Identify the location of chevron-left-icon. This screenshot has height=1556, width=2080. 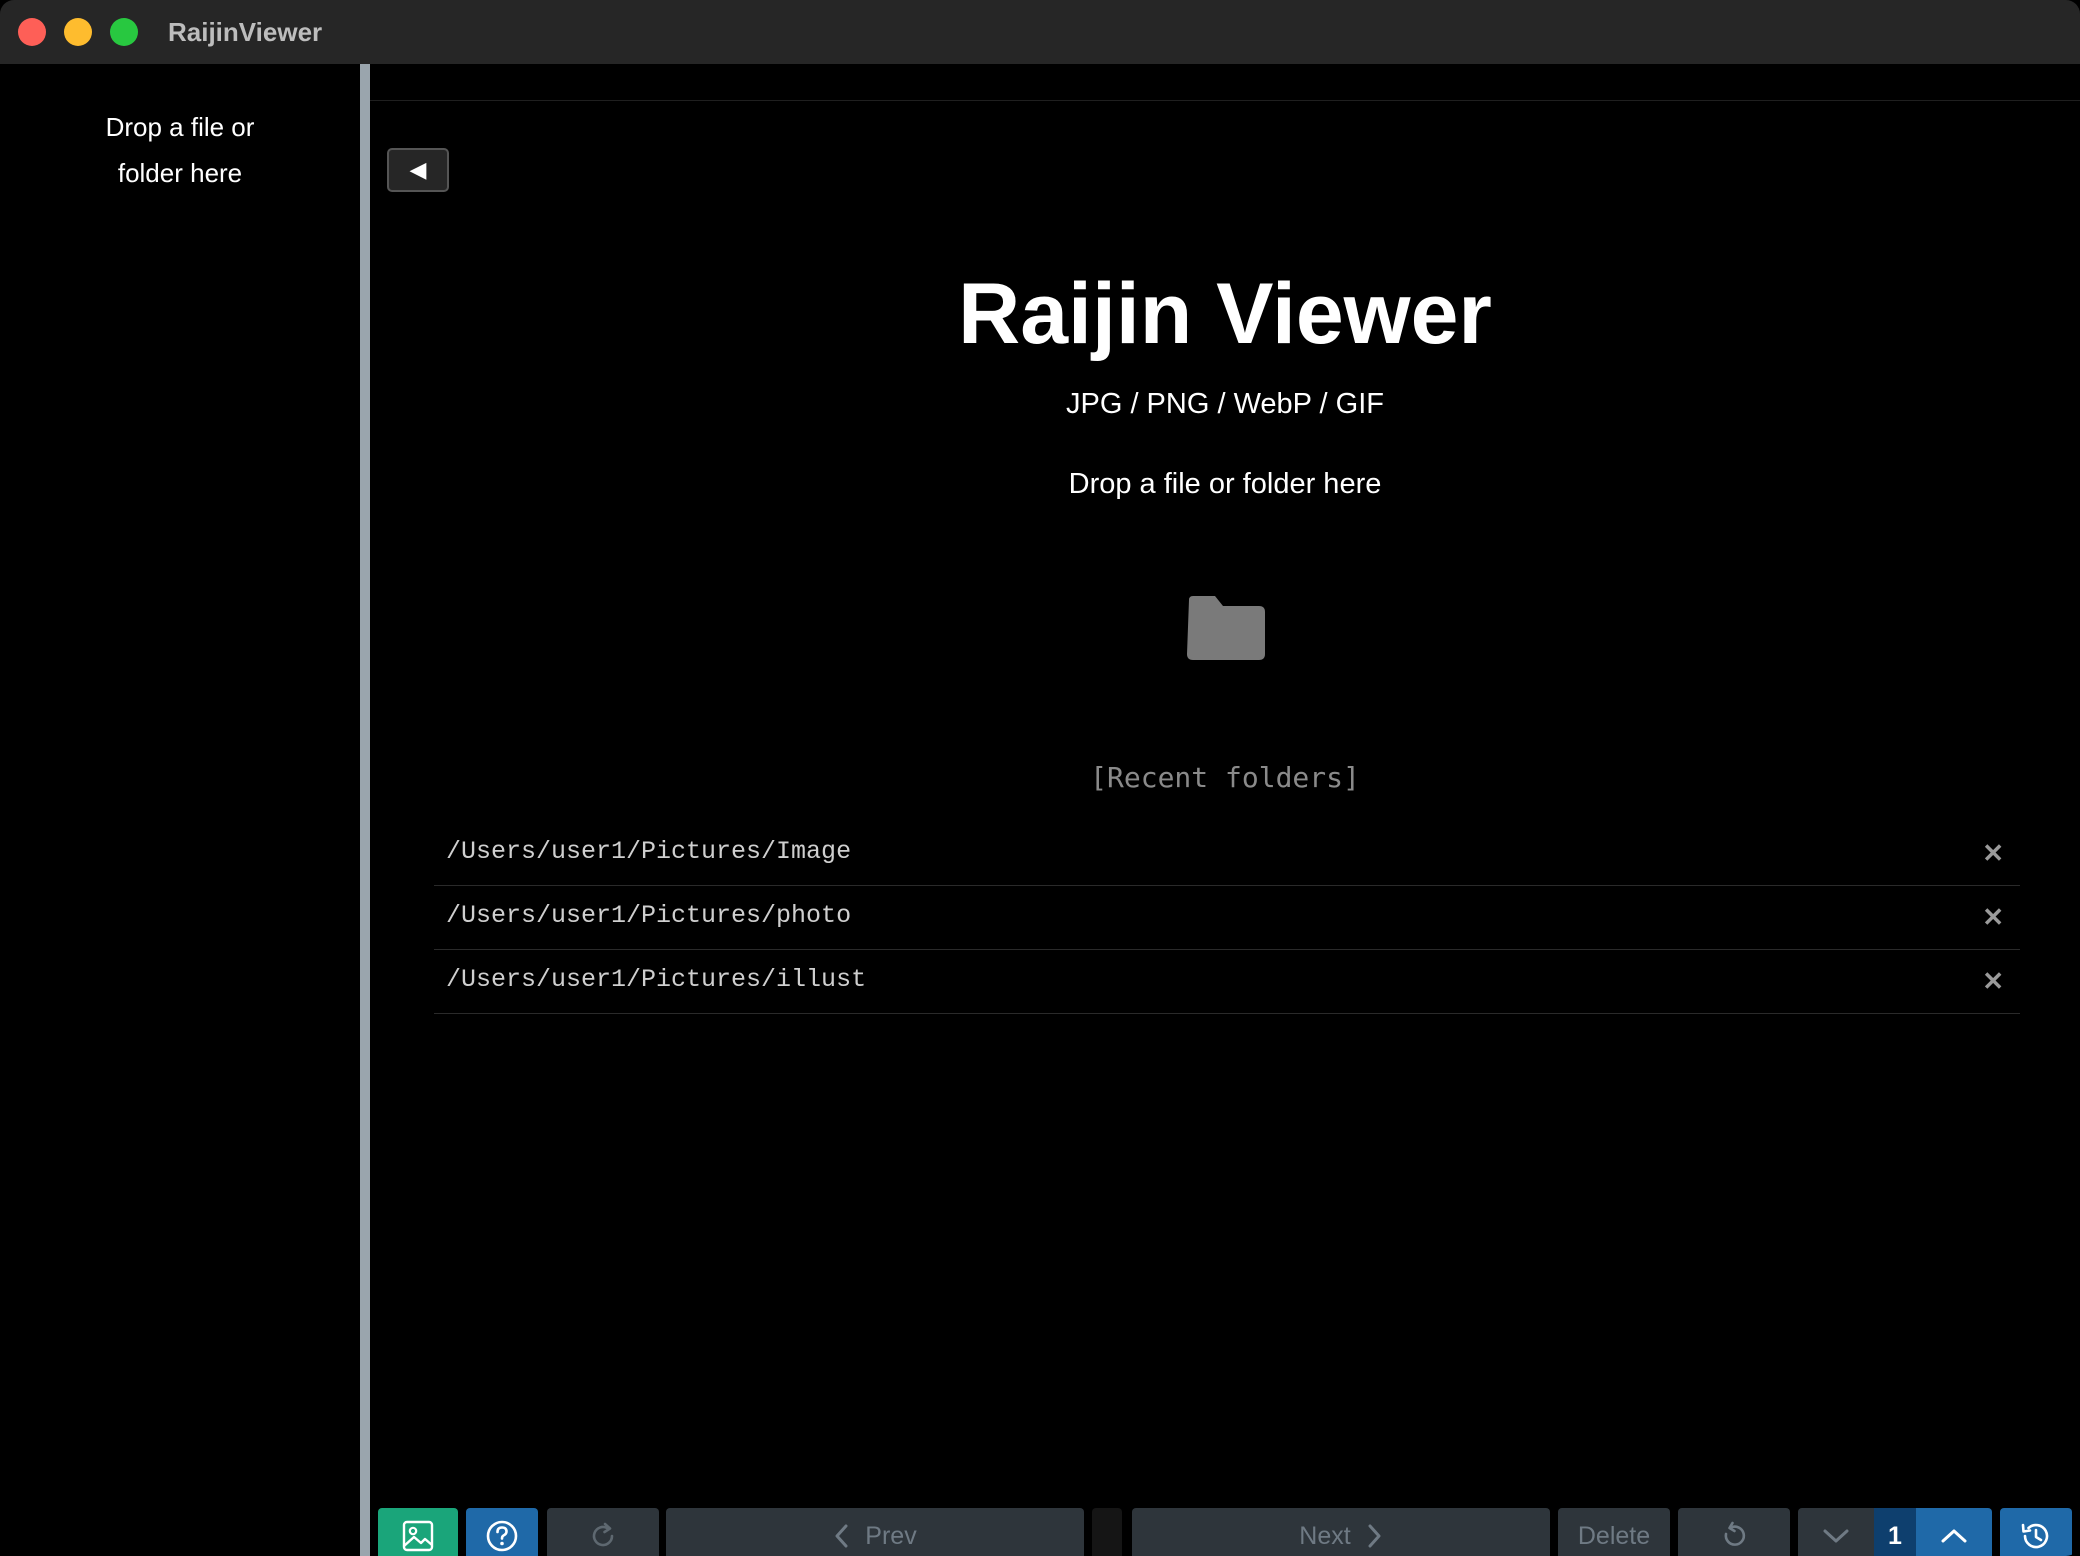
(841, 1536).